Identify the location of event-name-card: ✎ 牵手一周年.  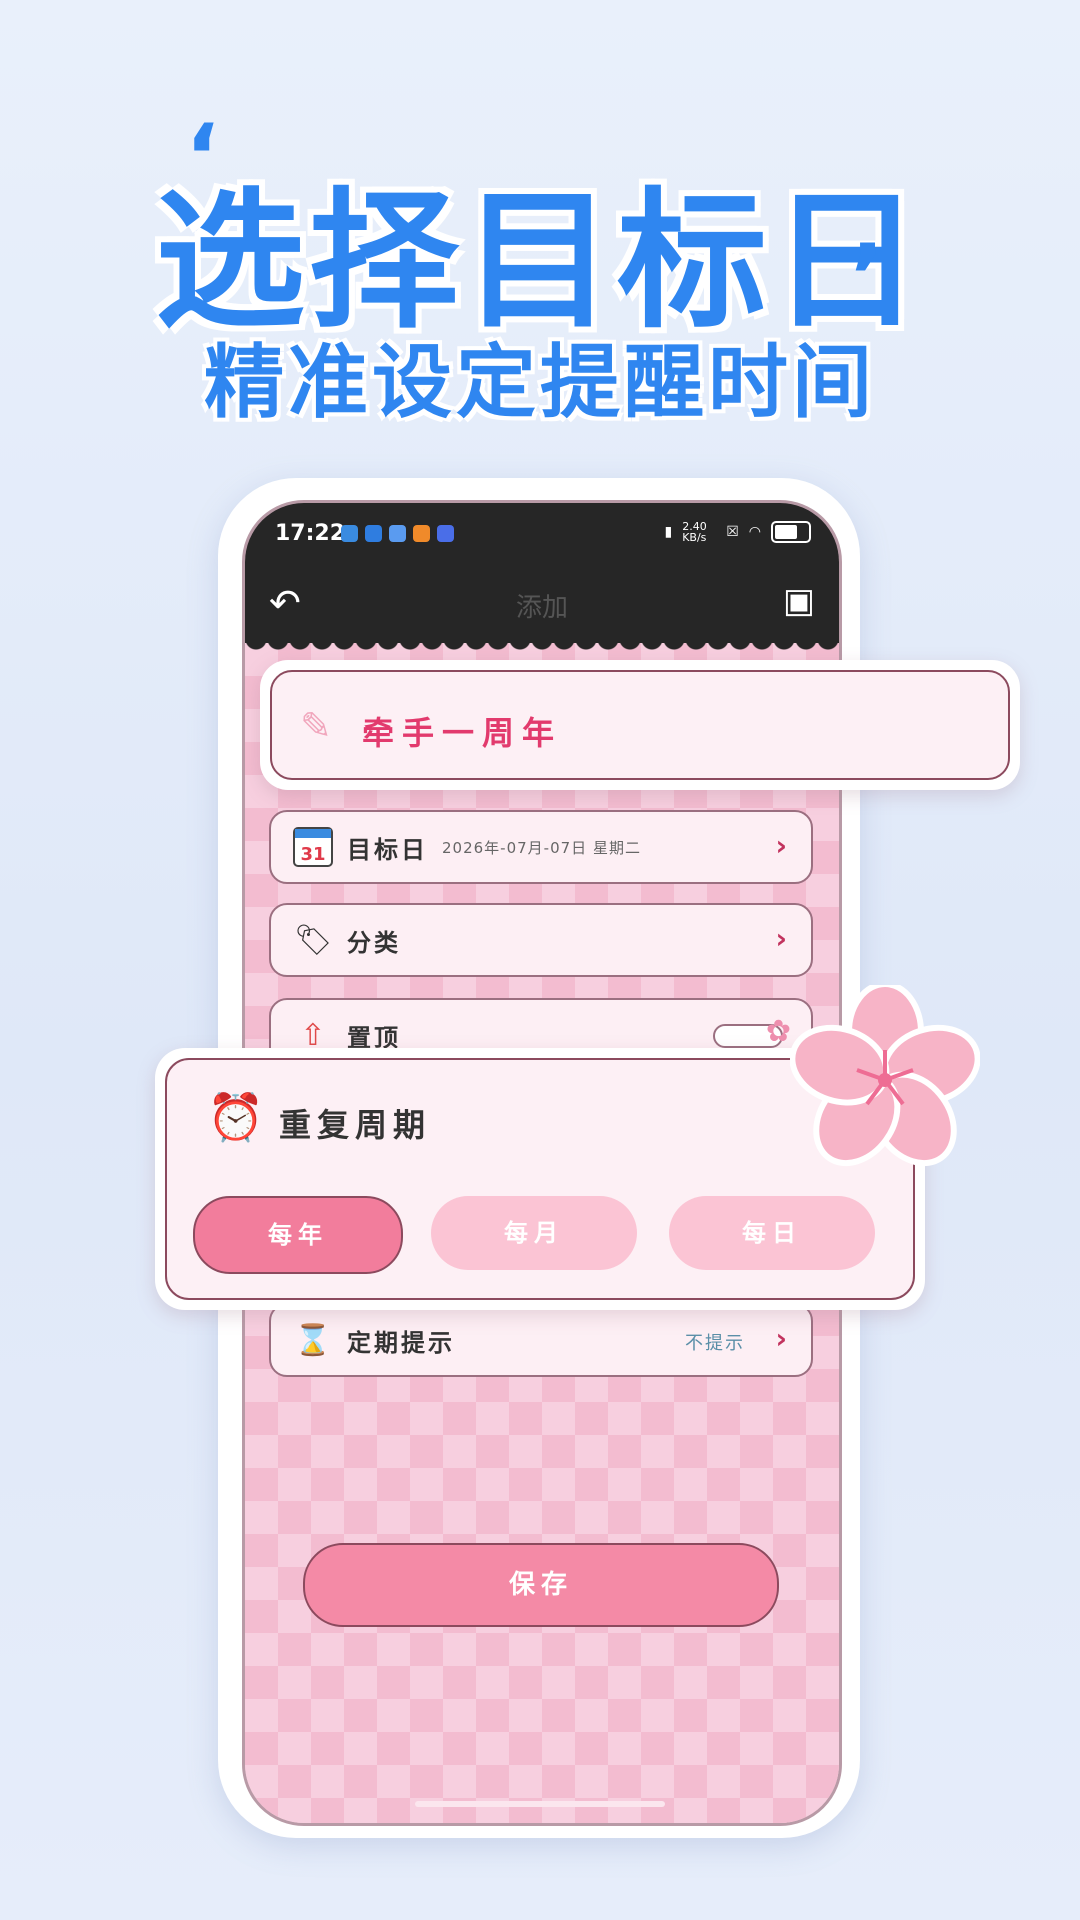
(640, 725).